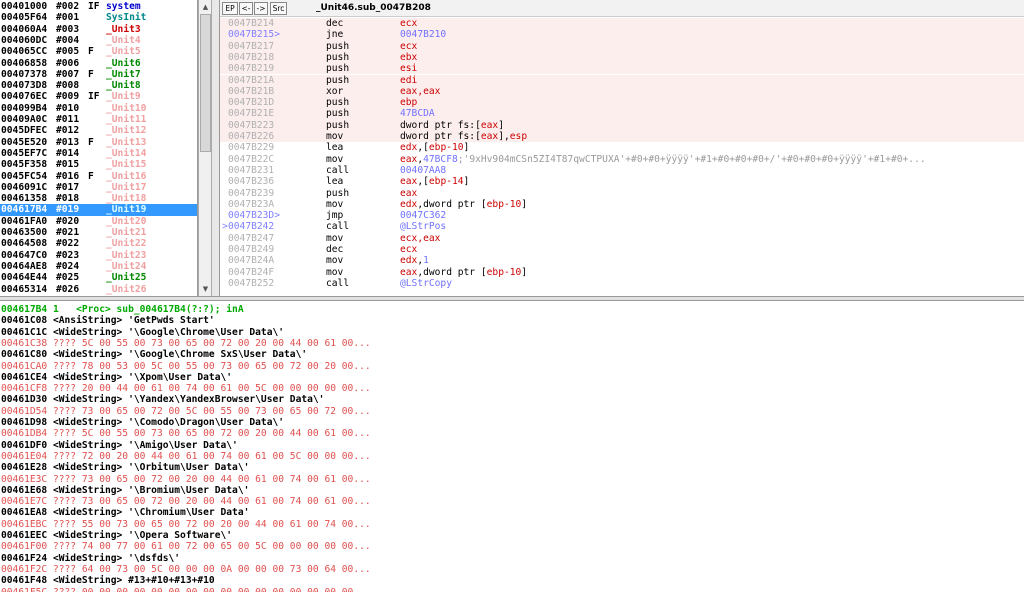  What do you see at coordinates (338, 69) in the screenshot?
I see `mnemonic: push` at bounding box center [338, 69].